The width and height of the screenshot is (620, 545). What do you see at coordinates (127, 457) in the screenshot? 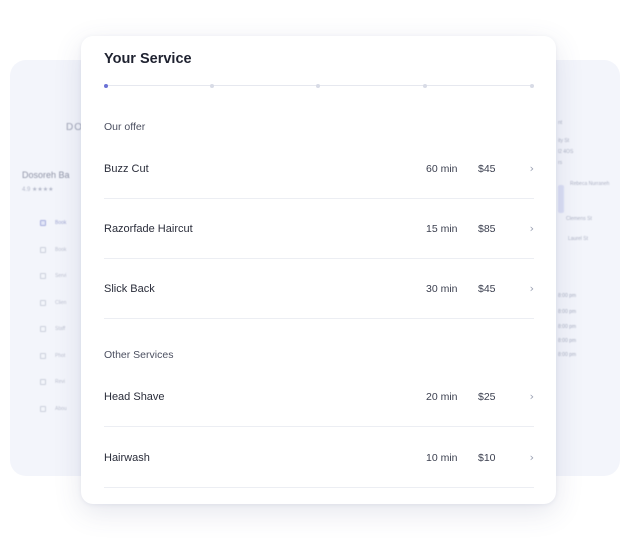
I see `service-name: Hairwash` at bounding box center [127, 457].